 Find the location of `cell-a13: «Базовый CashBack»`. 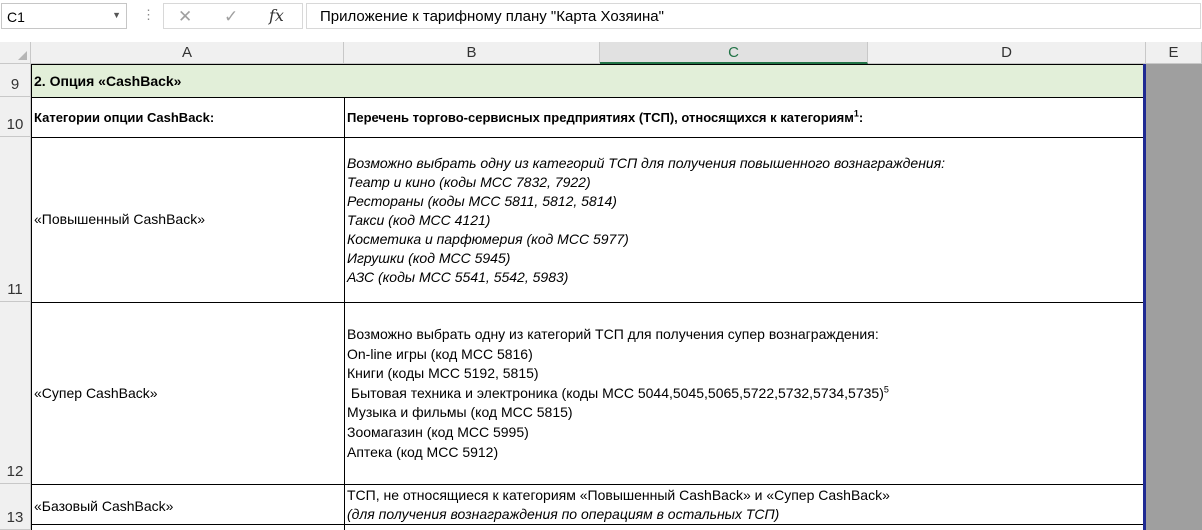

cell-a13: «Базовый CashBack» is located at coordinates (103, 506).